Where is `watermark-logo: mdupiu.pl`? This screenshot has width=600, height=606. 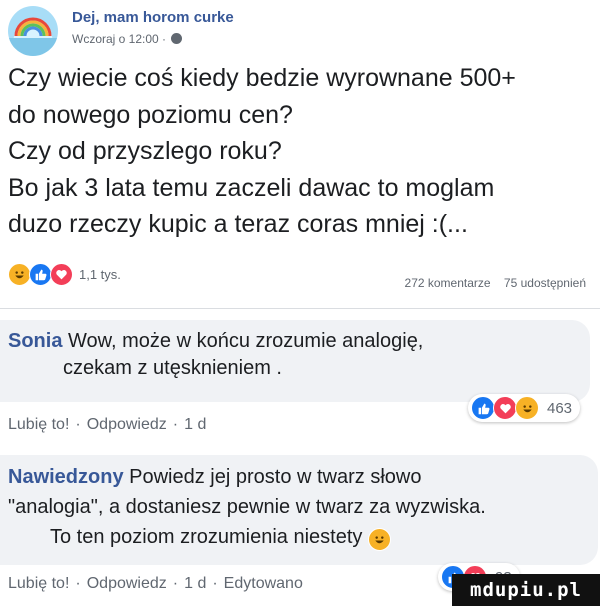
watermark-logo: mdupiu.pl is located at coordinates (526, 590).